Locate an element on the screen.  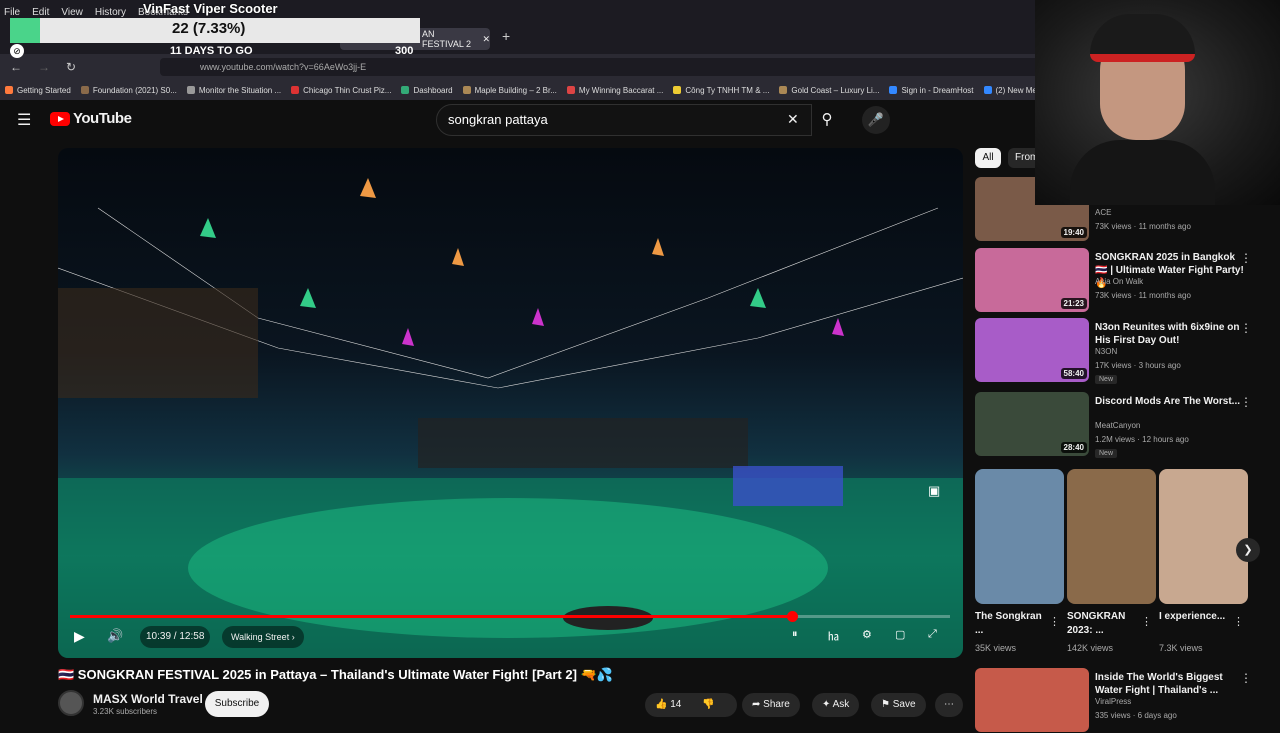
youtube-logo-text: YouTube is located at coordinates (102, 118).